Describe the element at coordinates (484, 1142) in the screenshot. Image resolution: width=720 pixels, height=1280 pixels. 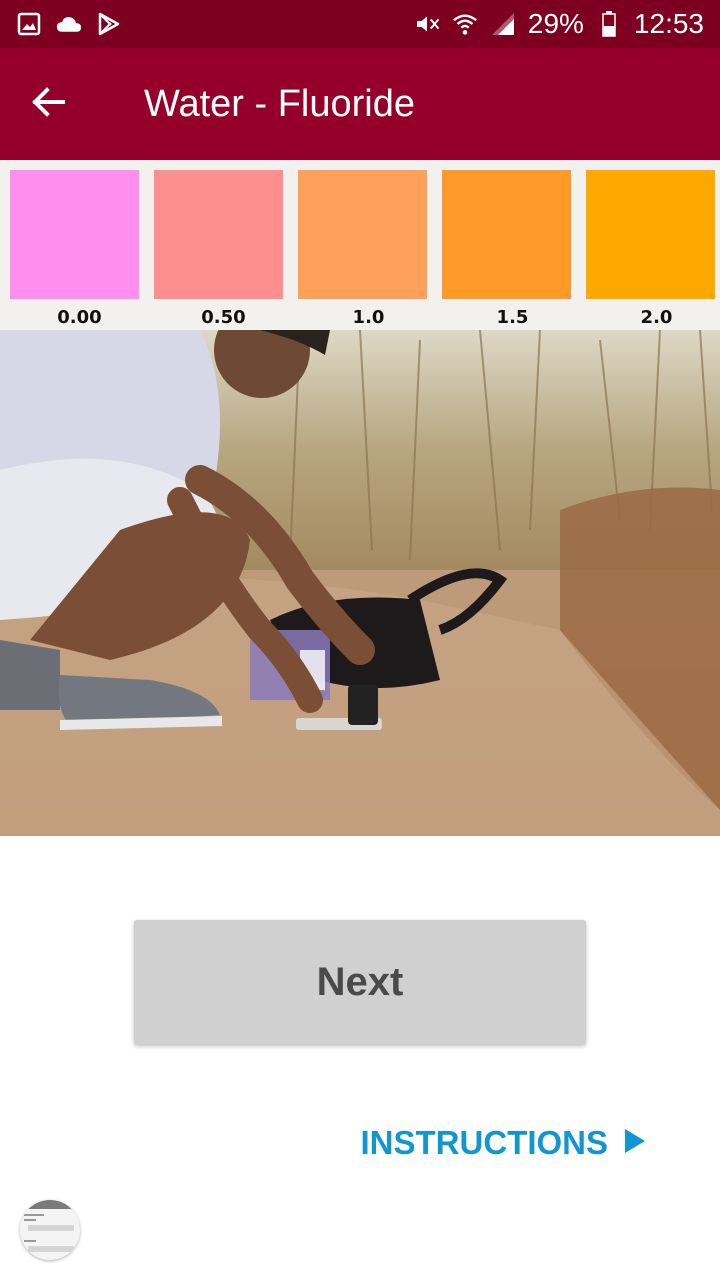
I see `instructions-label: INSTRUCTIONS` at that location.